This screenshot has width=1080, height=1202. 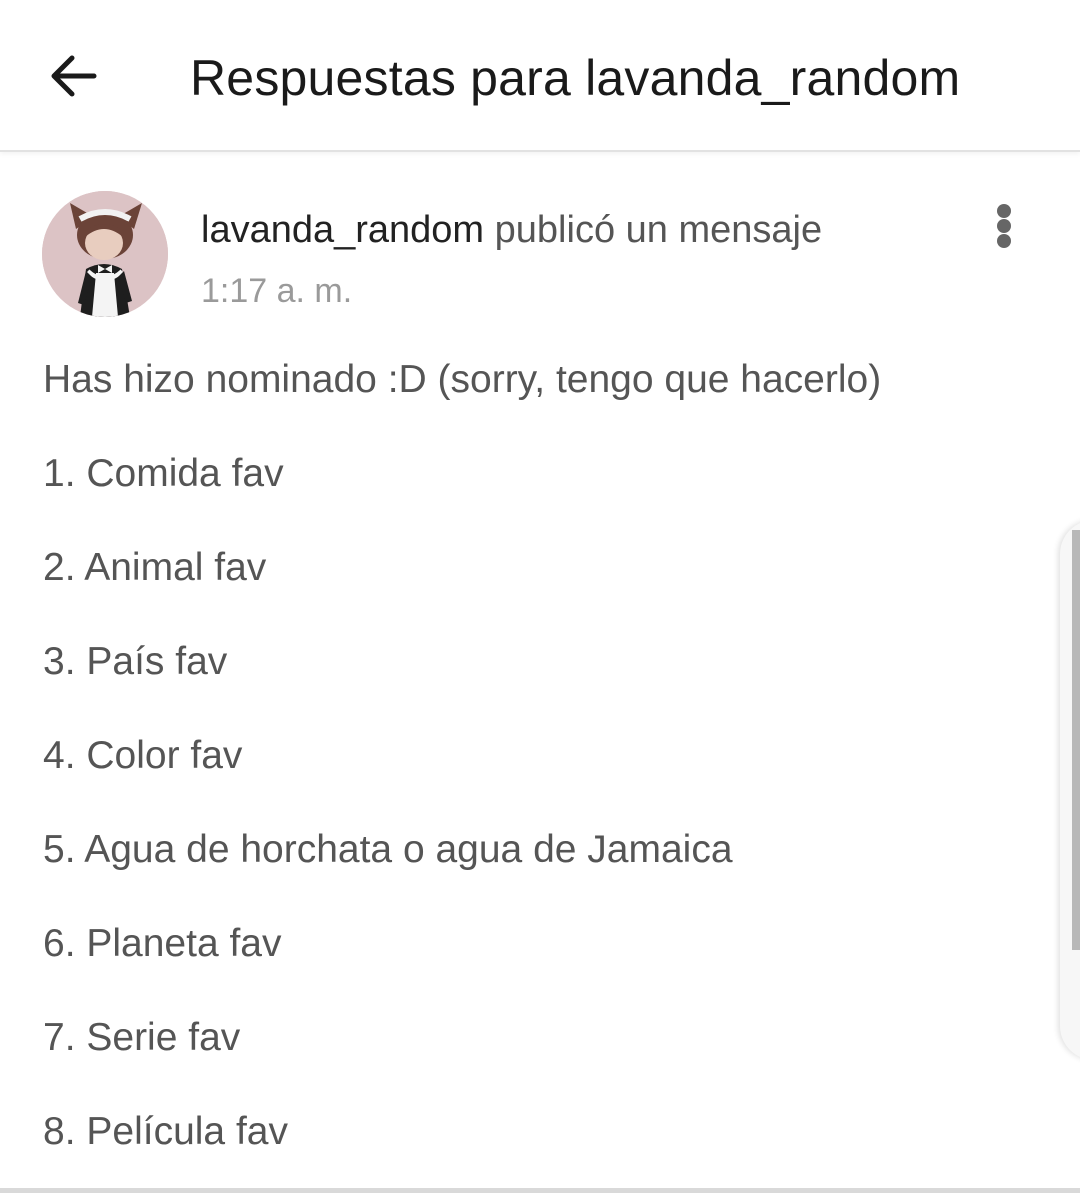 I want to click on post-author: lavanda_random, so click(x=342, y=230).